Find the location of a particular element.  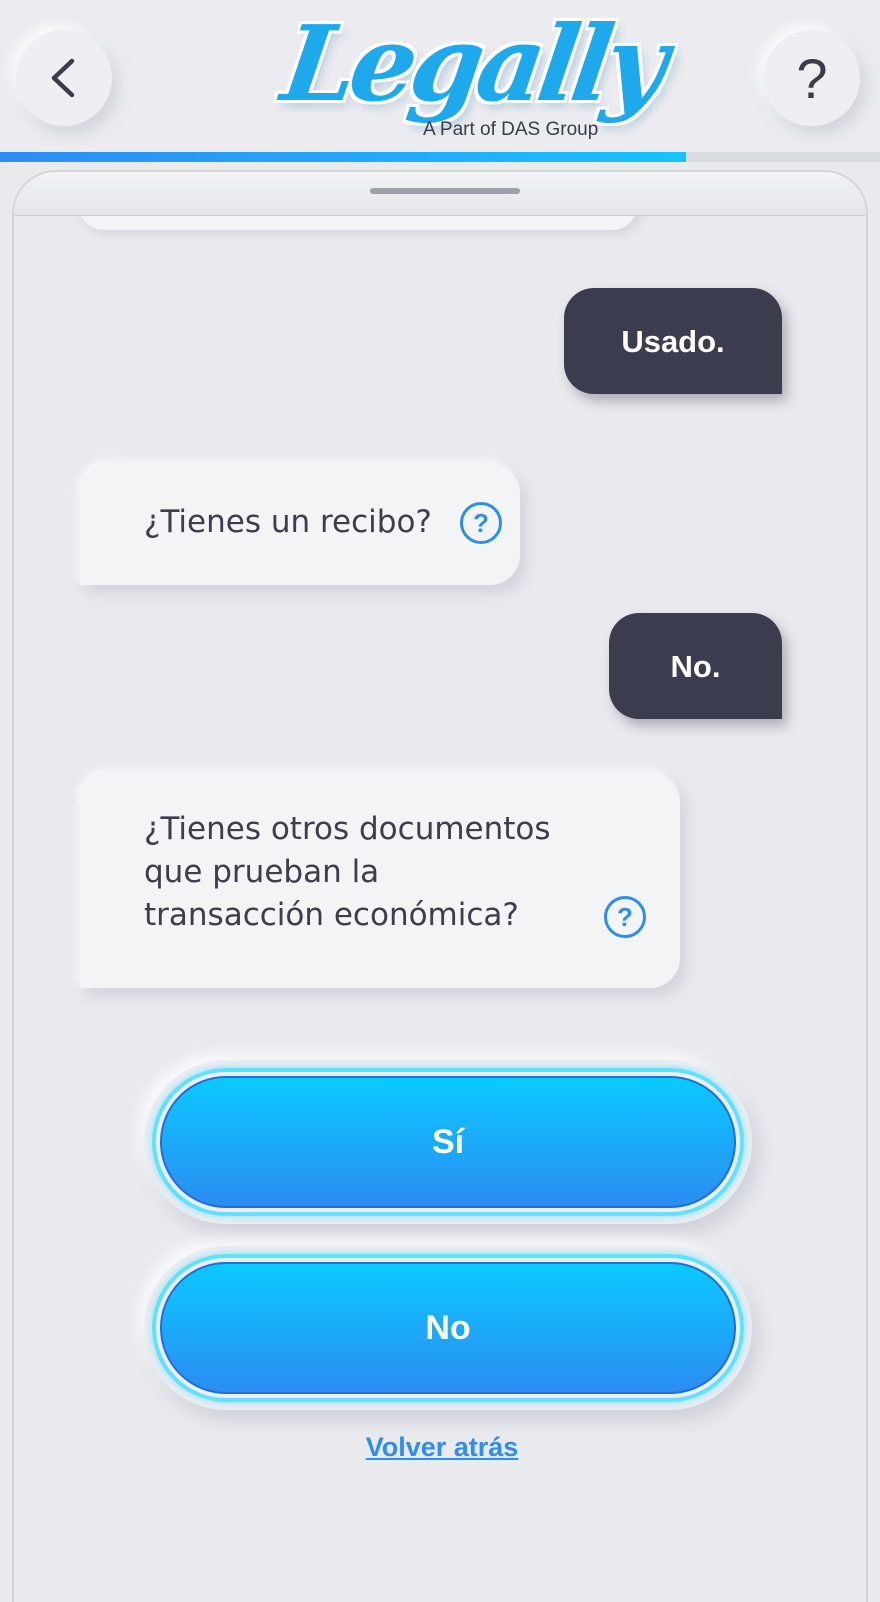

no-button: No is located at coordinates (448, 1328).